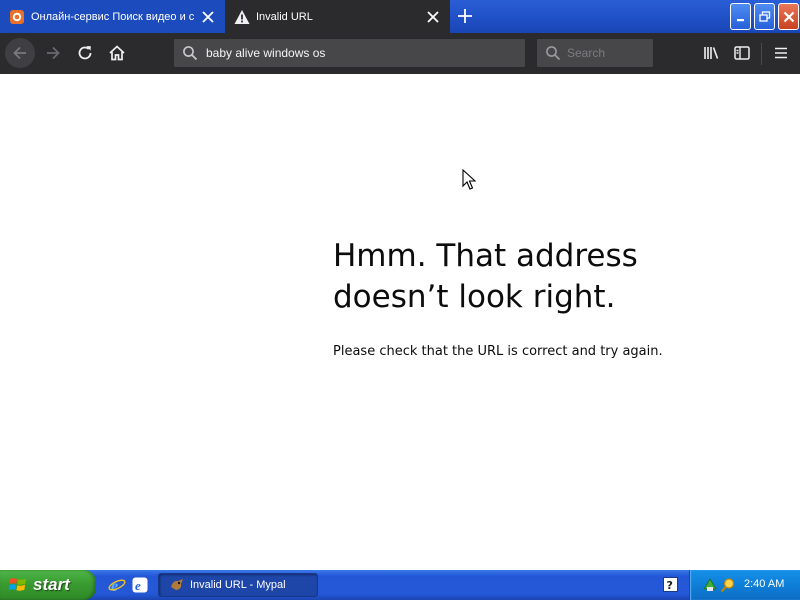 This screenshot has height=600, width=800. I want to click on start-button: start, so click(48, 585).